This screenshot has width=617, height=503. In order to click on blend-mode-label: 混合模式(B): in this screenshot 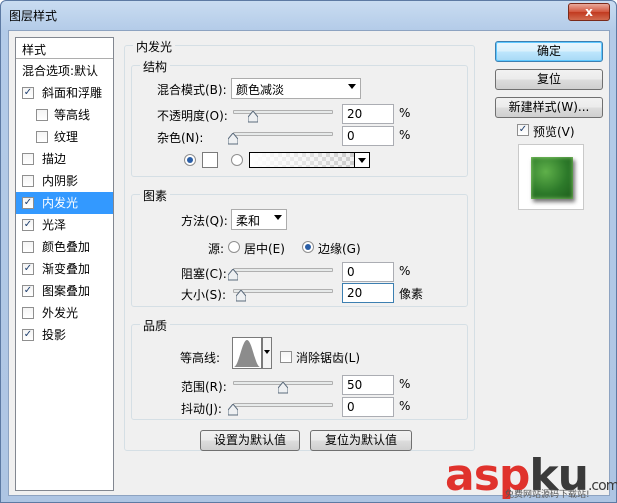, I will do `click(192, 90)`.